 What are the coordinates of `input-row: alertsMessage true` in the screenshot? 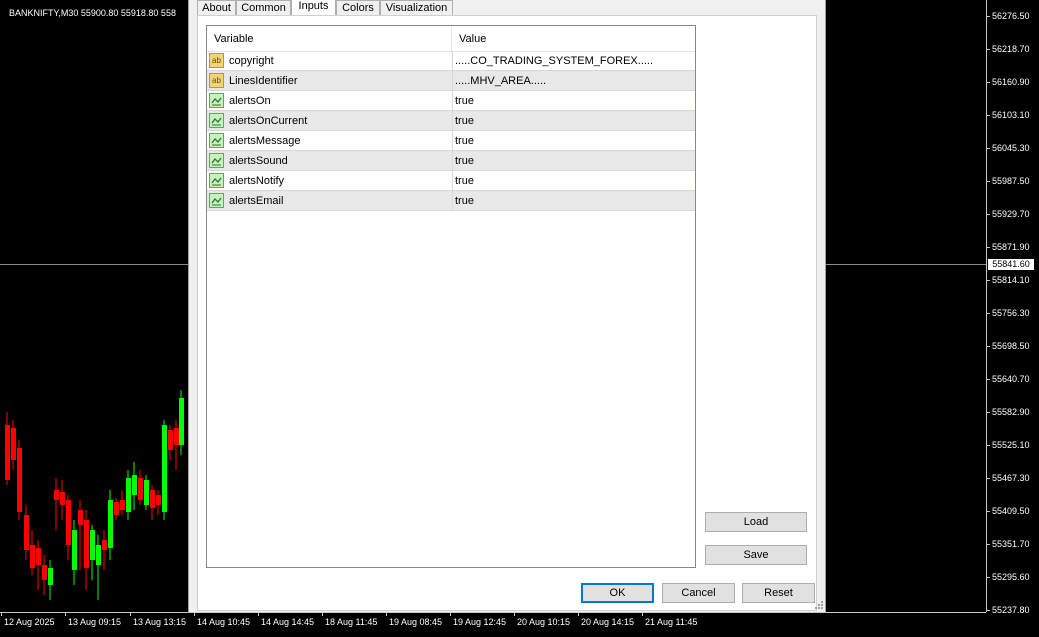 It's located at (451, 141).